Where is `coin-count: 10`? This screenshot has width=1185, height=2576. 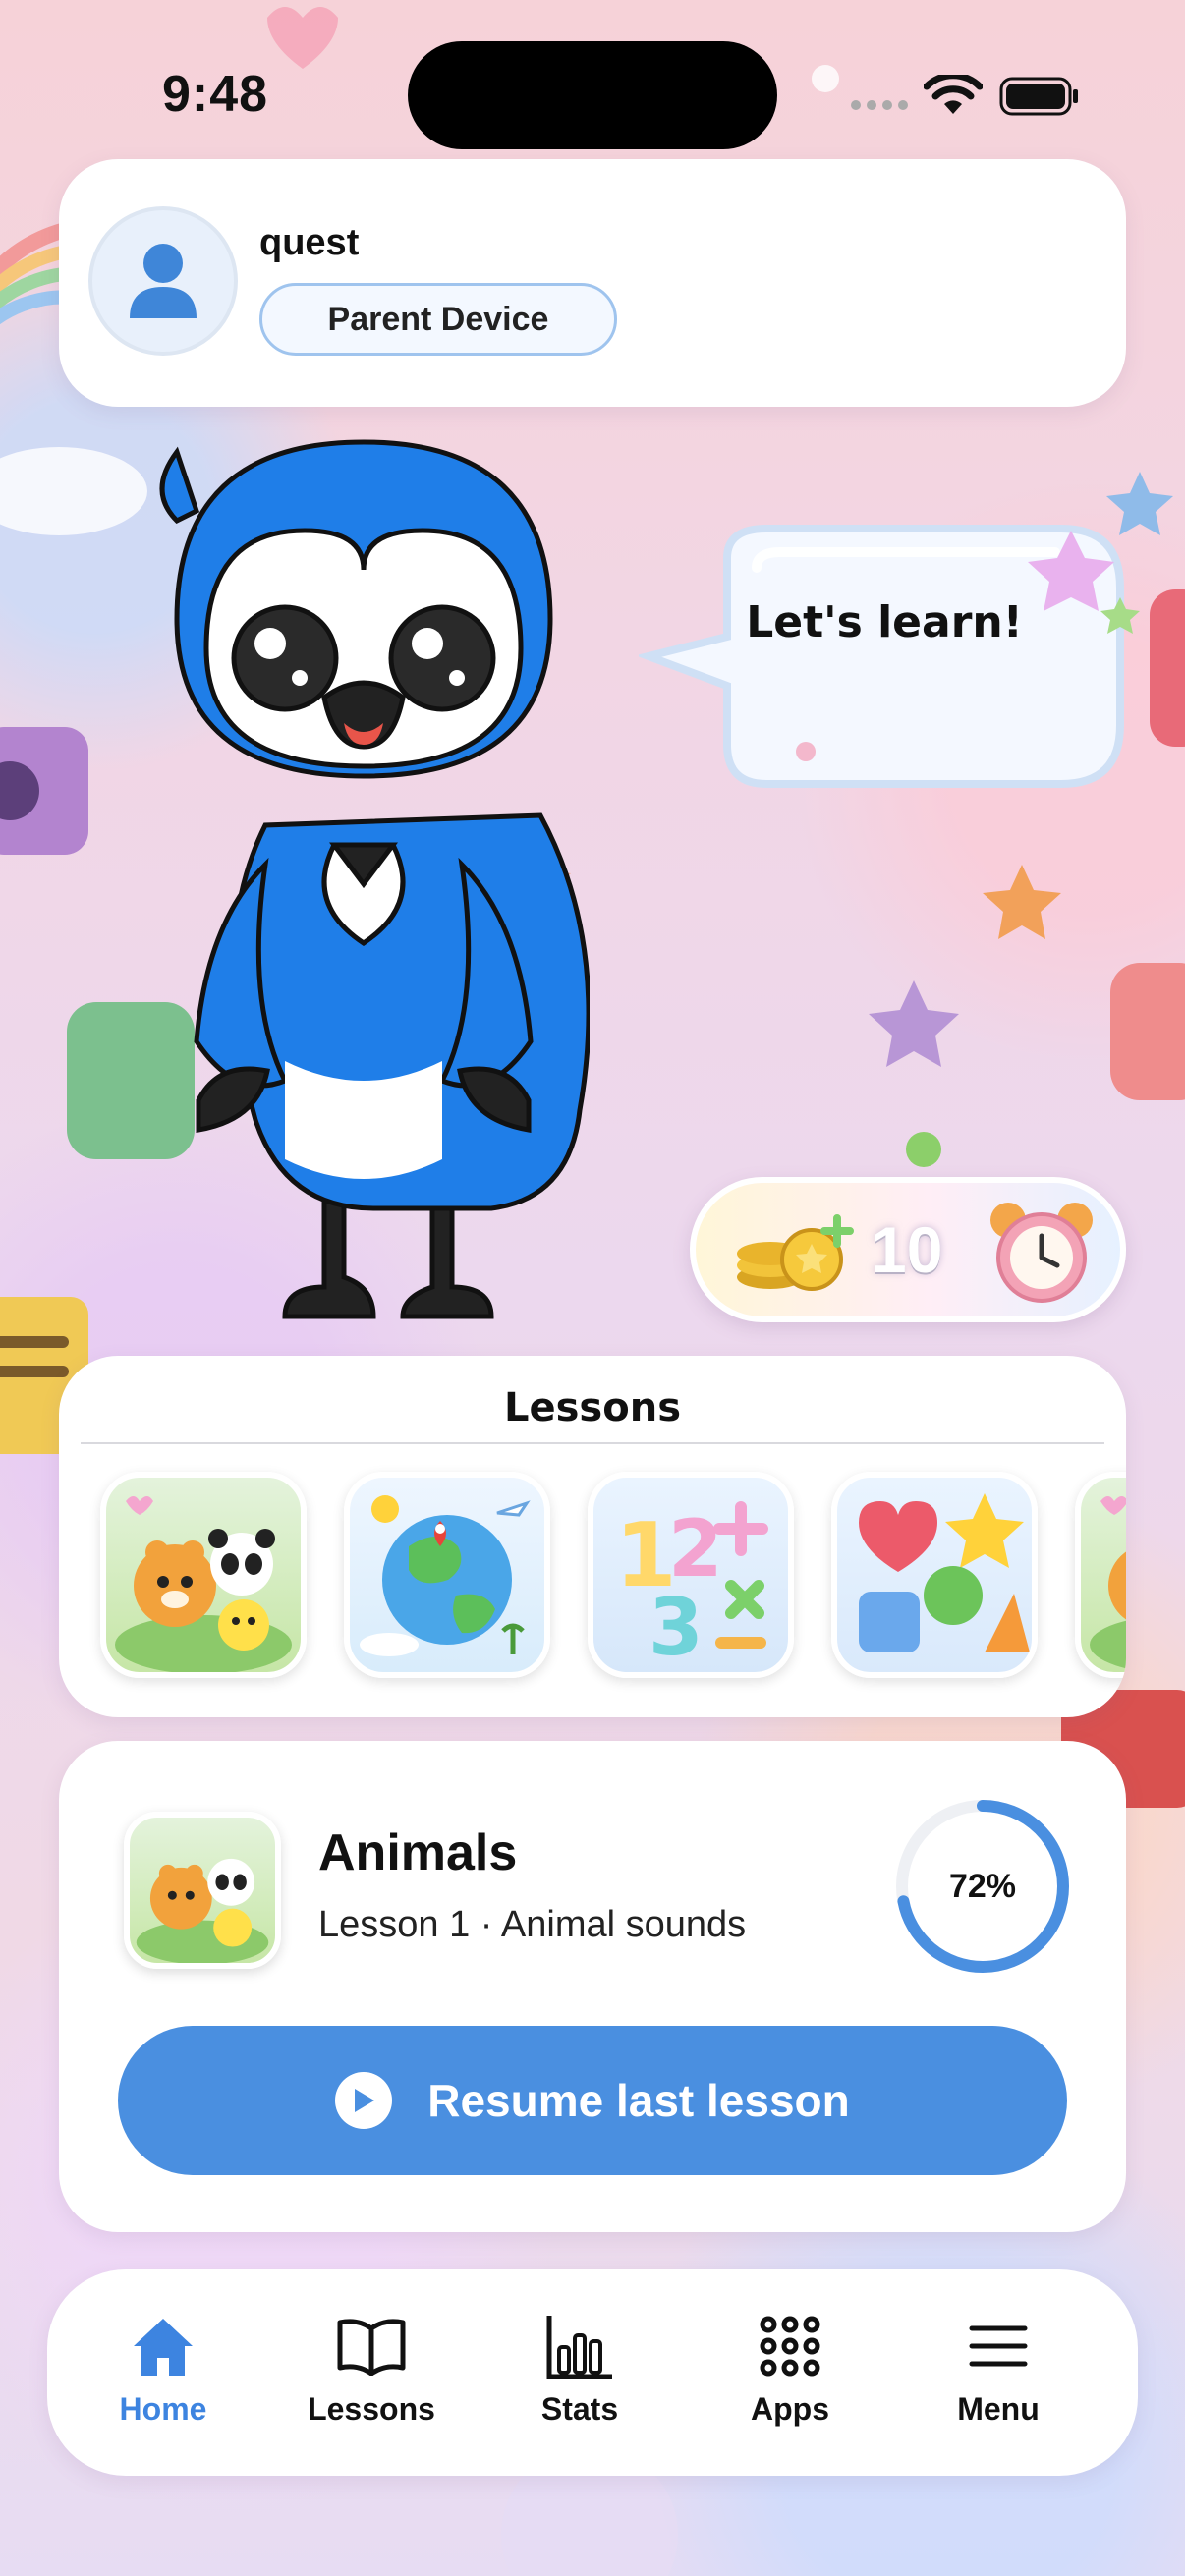 coin-count: 10 is located at coordinates (907, 1249).